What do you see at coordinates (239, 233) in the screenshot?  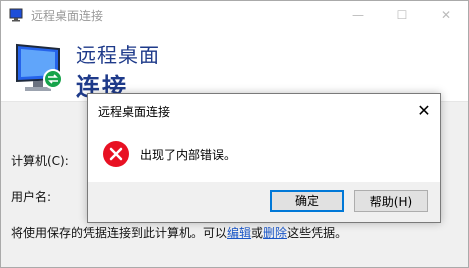 I see `edit-credentials-link: 编辑` at bounding box center [239, 233].